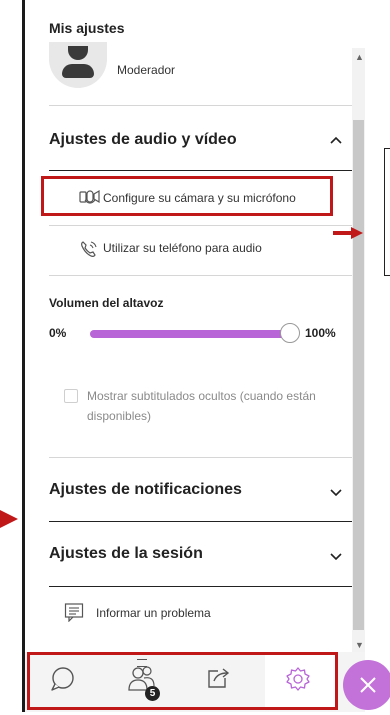  I want to click on use-phone-audio-button: Utilizar su teléfono para audio, so click(201, 248).